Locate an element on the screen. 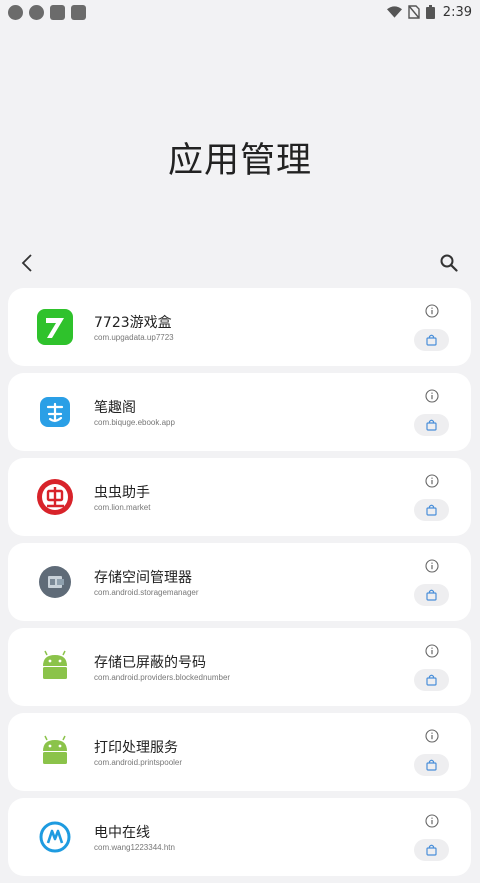 This screenshot has width=480, height=883. list-item: 虫虫助手 com.lion.market is located at coordinates (239, 497).